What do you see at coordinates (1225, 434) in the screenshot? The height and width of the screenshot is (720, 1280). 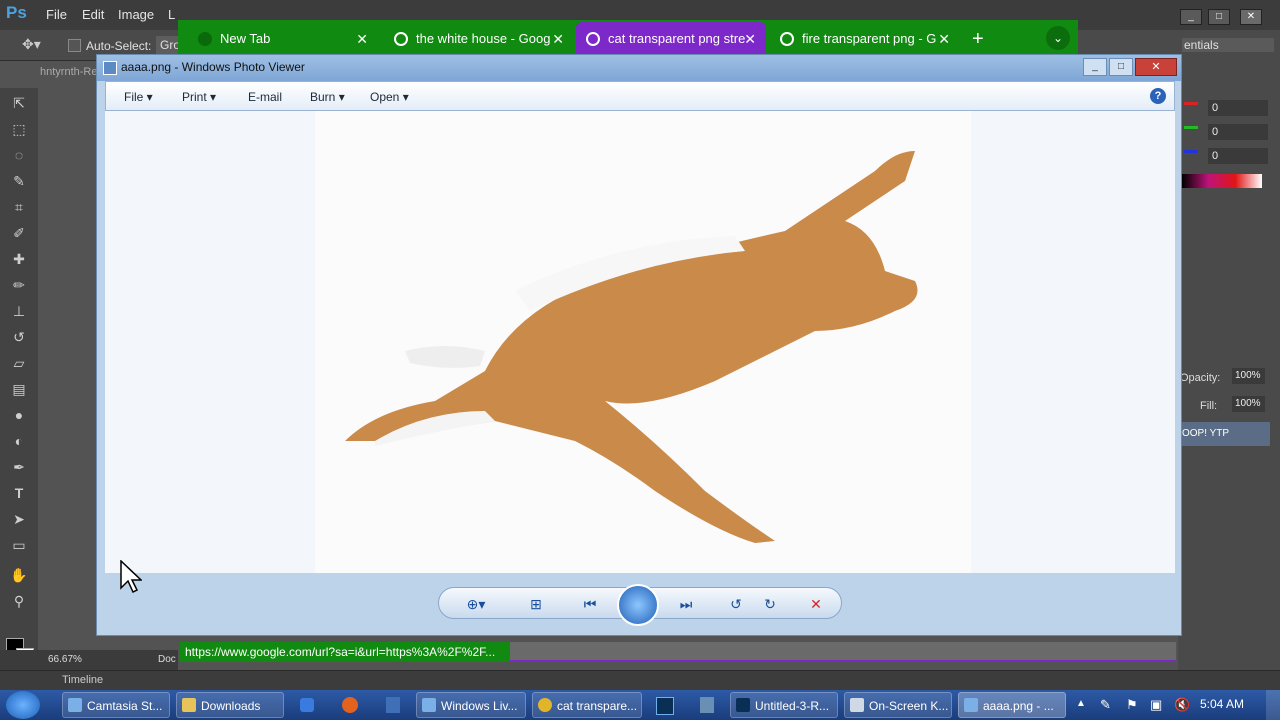 I see `layer-row: OOP! YTP` at bounding box center [1225, 434].